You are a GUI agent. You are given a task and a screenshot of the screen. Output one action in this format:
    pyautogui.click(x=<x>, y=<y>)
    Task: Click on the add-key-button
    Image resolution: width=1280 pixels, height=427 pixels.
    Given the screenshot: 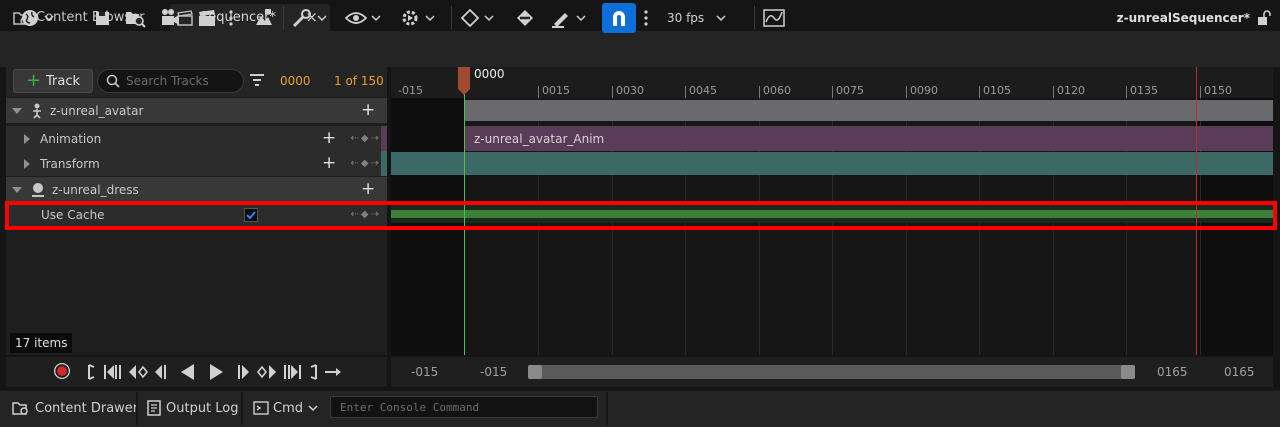 What is the action you would take?
    pyautogui.click(x=525, y=18)
    